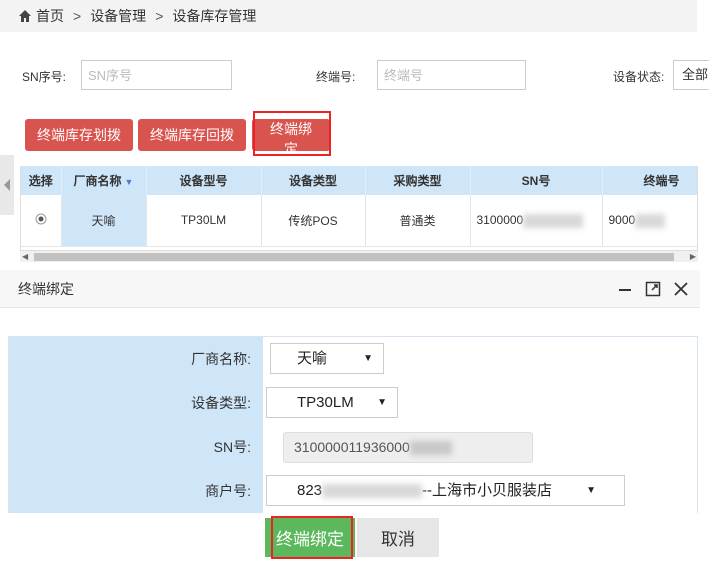 The width and height of the screenshot is (709, 574). What do you see at coordinates (625, 289) in the screenshot?
I see `minimize-icon` at bounding box center [625, 289].